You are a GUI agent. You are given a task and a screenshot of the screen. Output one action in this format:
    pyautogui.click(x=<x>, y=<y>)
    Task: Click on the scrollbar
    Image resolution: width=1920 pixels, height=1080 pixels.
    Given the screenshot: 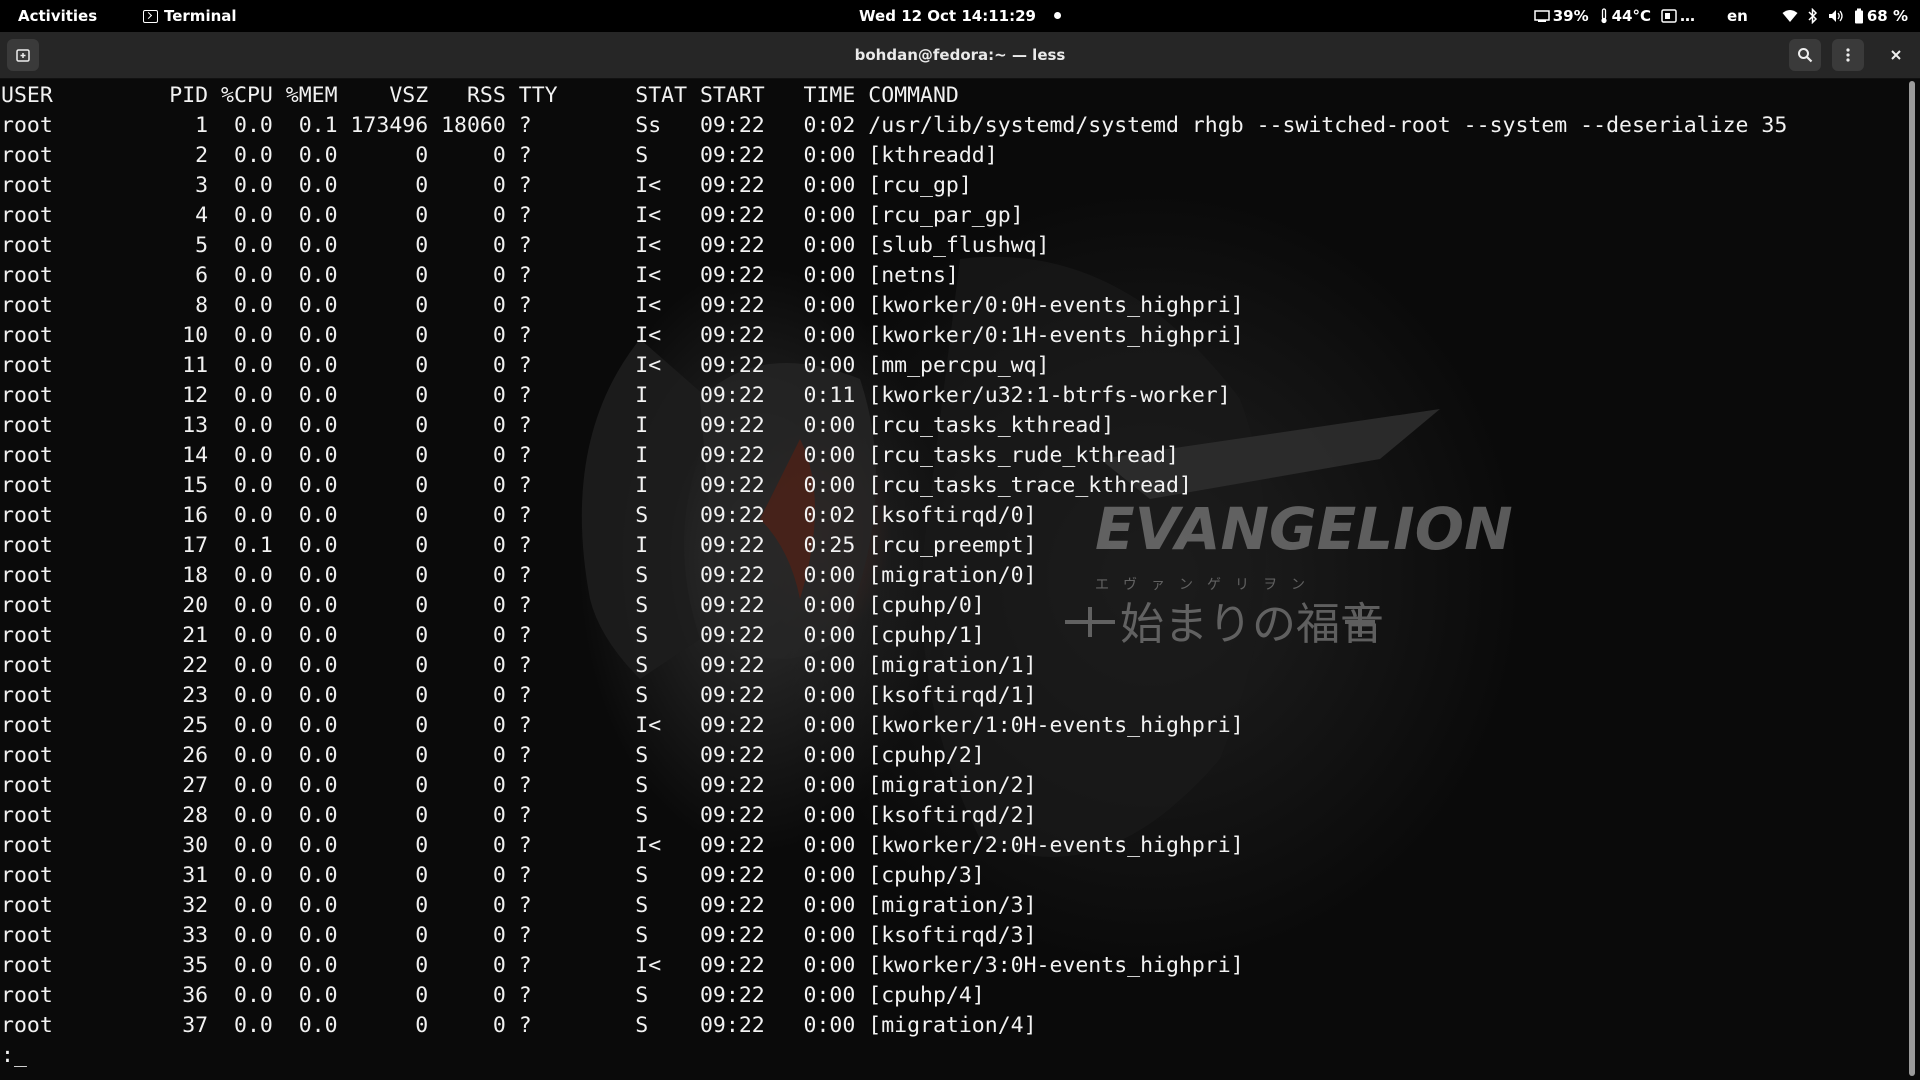 What is the action you would take?
    pyautogui.click(x=1912, y=579)
    